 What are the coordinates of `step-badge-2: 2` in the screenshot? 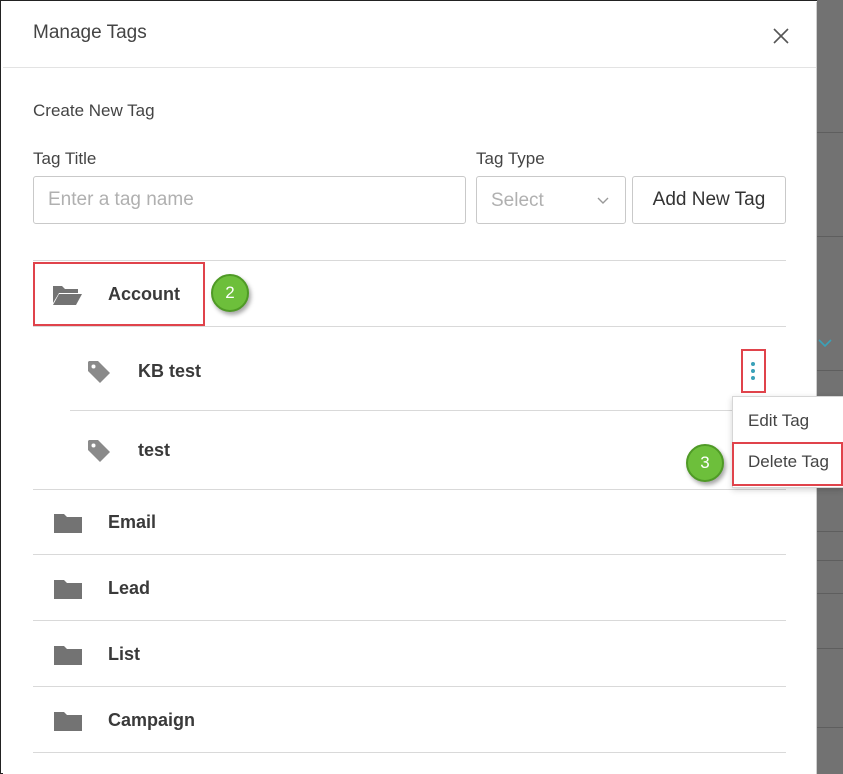 It's located at (230, 293).